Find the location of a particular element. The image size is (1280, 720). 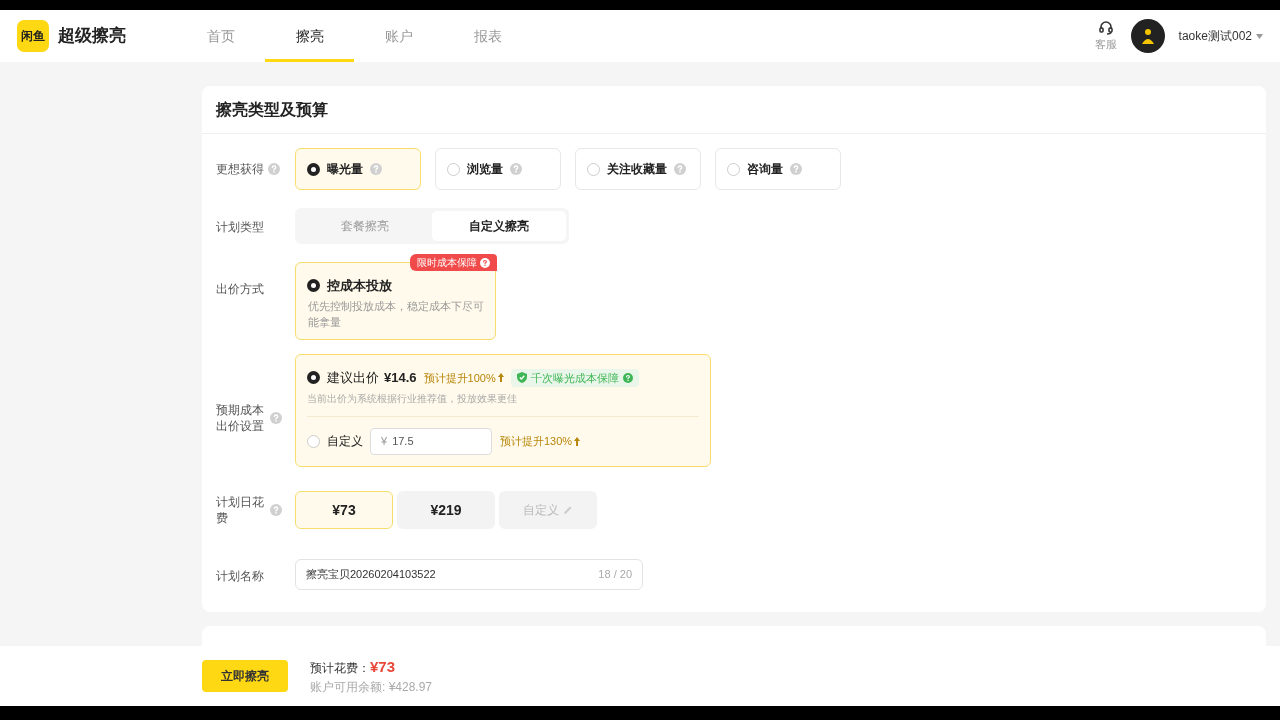

field-label: 预期成本出价设置 is located at coordinates (240, 417).